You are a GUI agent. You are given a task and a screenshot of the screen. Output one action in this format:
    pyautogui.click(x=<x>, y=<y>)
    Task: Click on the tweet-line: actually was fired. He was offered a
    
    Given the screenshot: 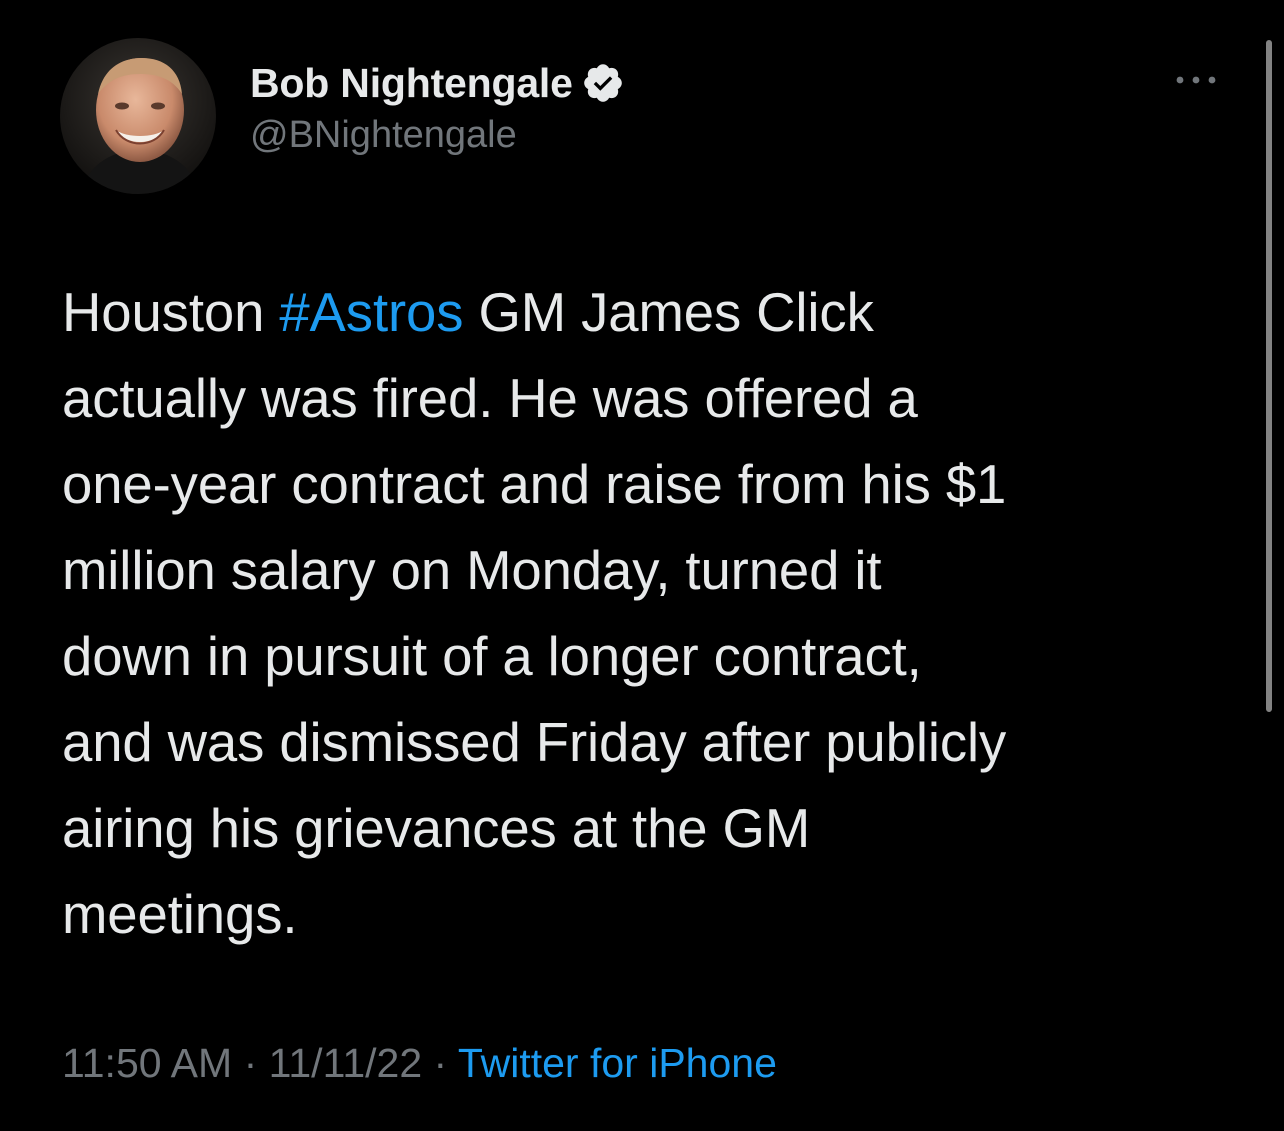 What is the action you would take?
    pyautogui.click(x=490, y=398)
    